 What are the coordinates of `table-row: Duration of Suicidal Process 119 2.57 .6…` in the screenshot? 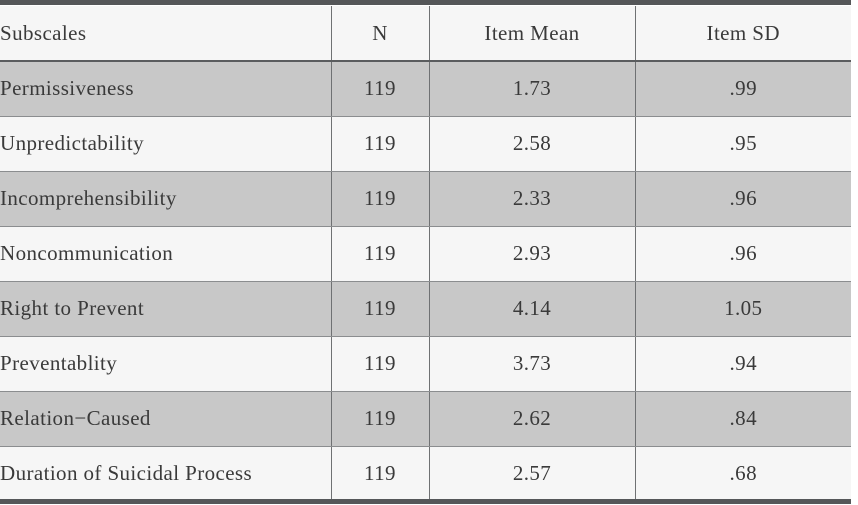 It's located at (425, 473).